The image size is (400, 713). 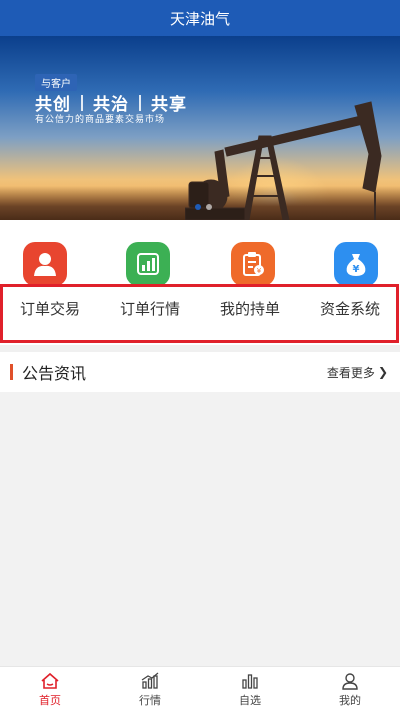 What do you see at coordinates (203, 207) in the screenshot?
I see `carousel-indicator` at bounding box center [203, 207].